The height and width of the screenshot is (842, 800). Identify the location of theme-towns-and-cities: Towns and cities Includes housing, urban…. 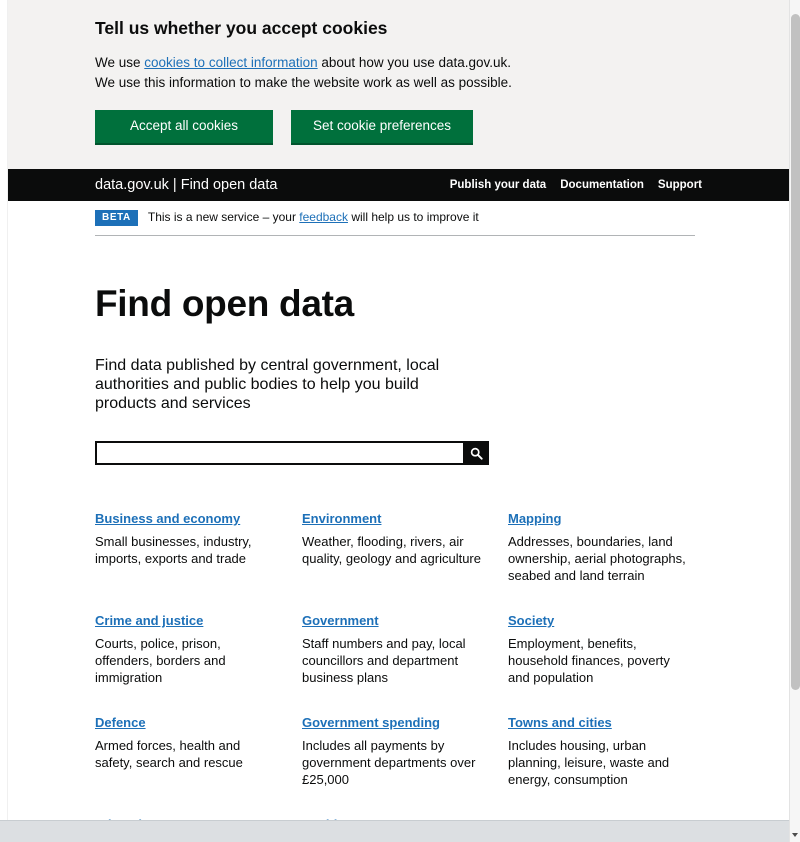
(611, 751).